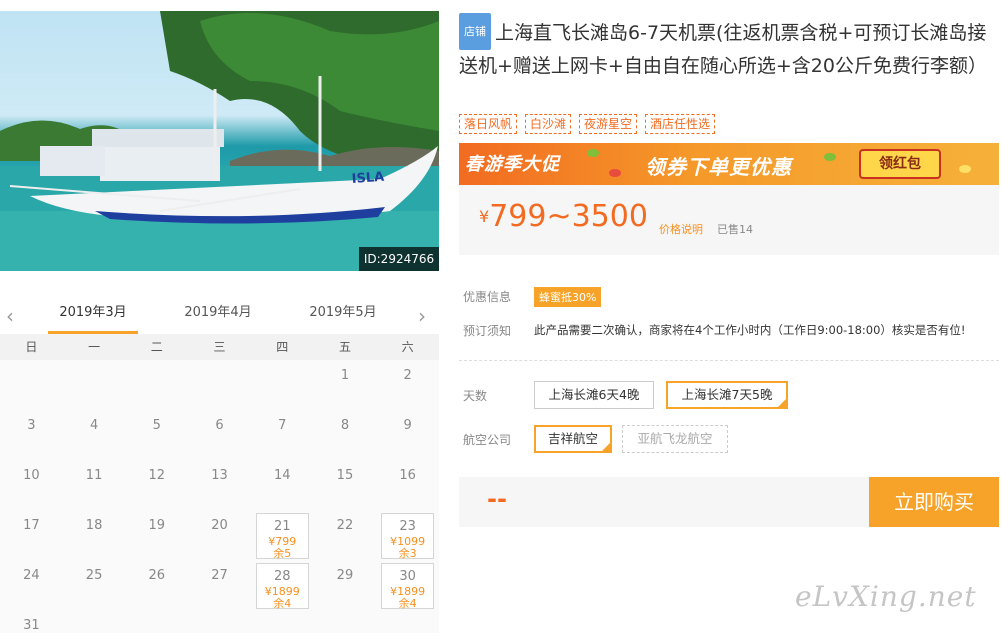 The width and height of the screenshot is (1001, 633). What do you see at coordinates (568, 297) in the screenshot?
I see `discount-badge: 蜂蜜抵30%` at bounding box center [568, 297].